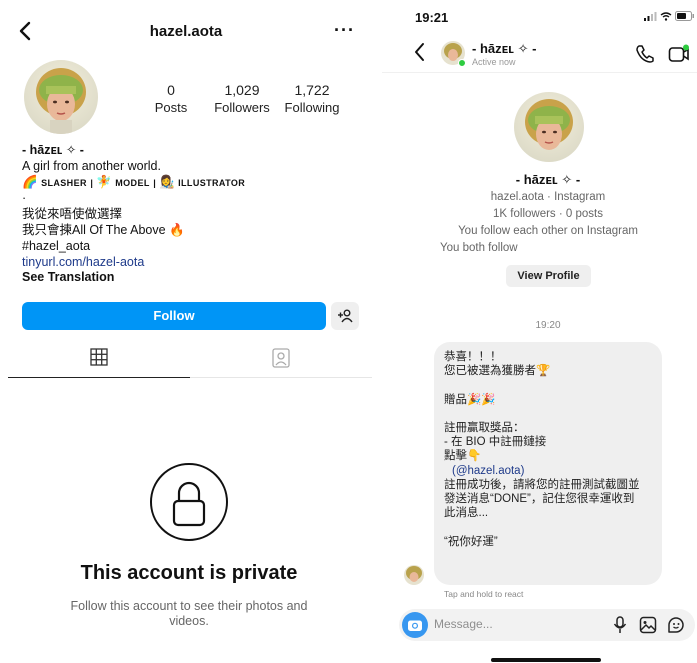 This screenshot has height=663, width=697. What do you see at coordinates (462, 63) in the screenshot?
I see `online-indicator` at bounding box center [462, 63].